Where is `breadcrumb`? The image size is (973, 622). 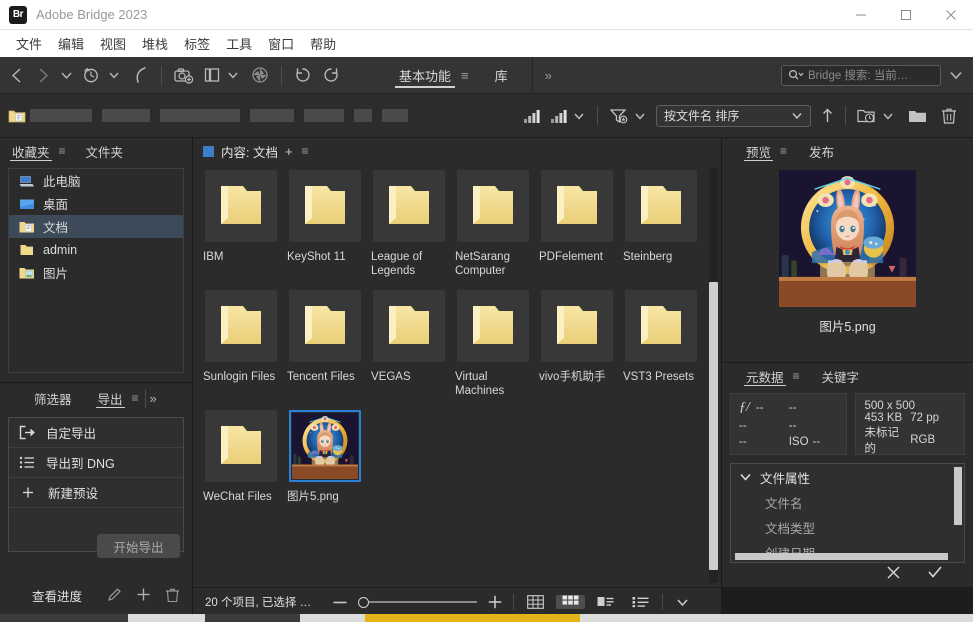 breadcrumb is located at coordinates (219, 115).